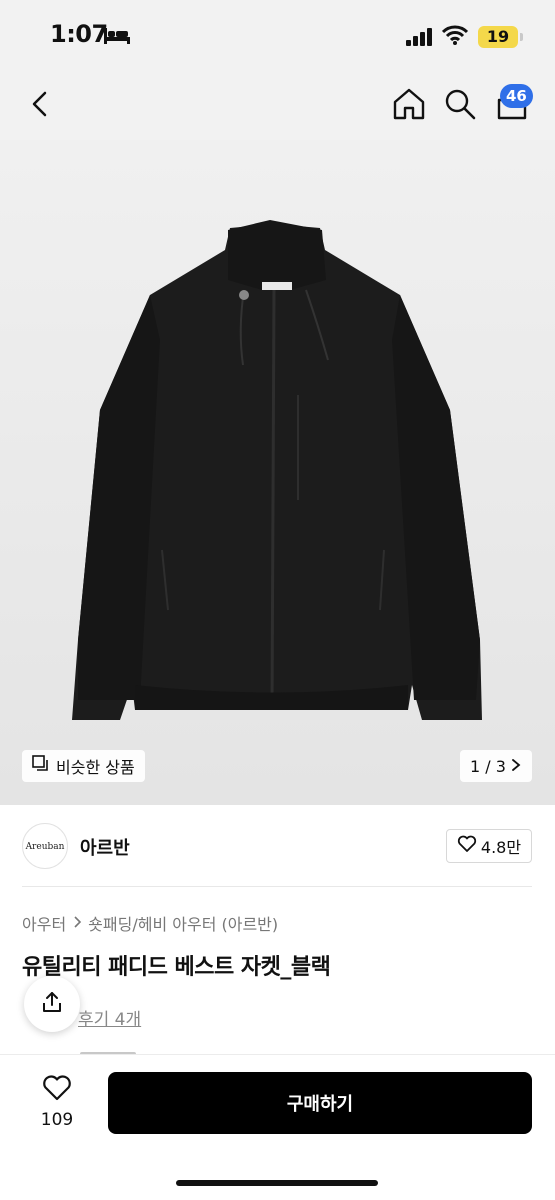  I want to click on battery-tip, so click(521, 37).